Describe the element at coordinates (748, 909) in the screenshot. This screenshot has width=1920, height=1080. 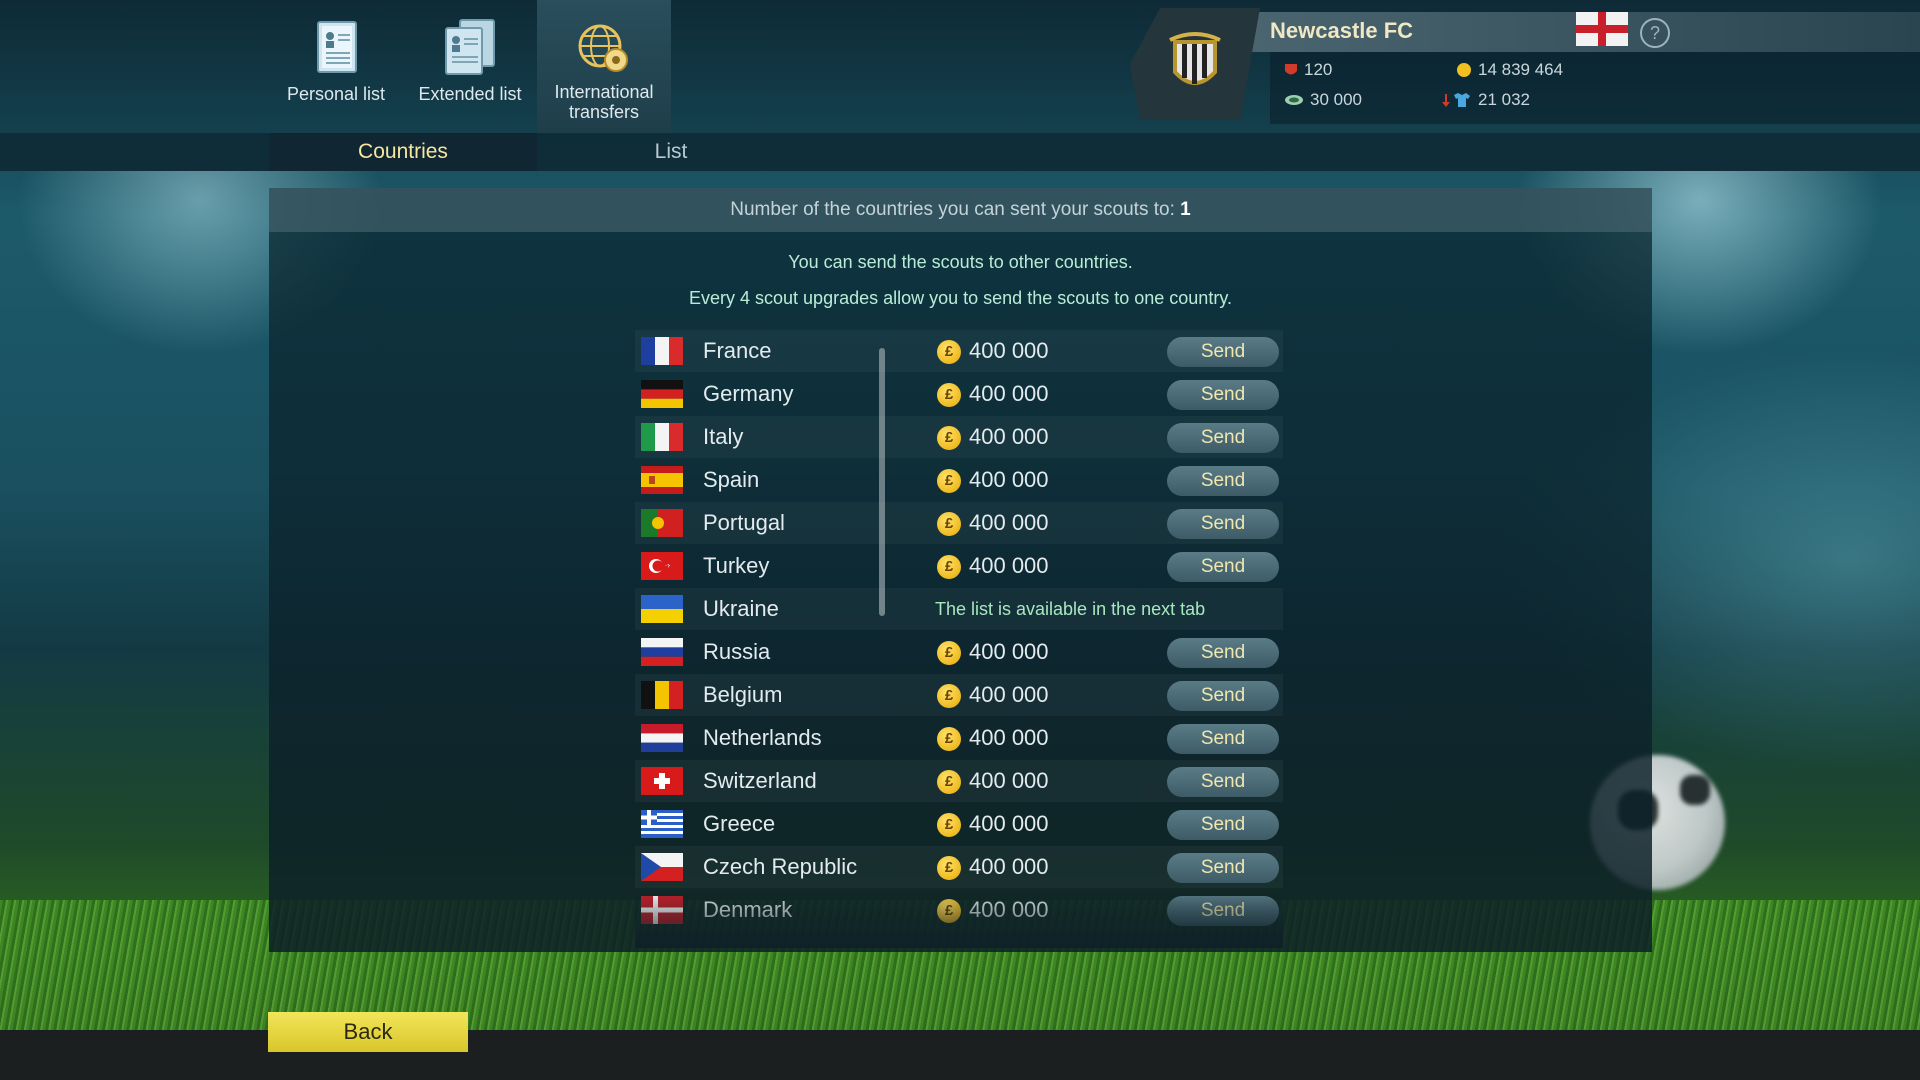
I see `country-name: Denmark` at that location.